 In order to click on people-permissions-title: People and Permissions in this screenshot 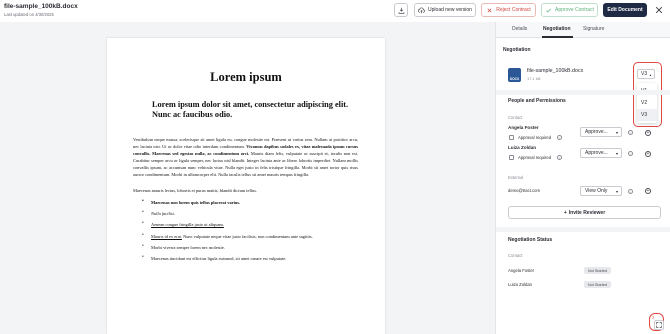, I will do `click(537, 101)`.